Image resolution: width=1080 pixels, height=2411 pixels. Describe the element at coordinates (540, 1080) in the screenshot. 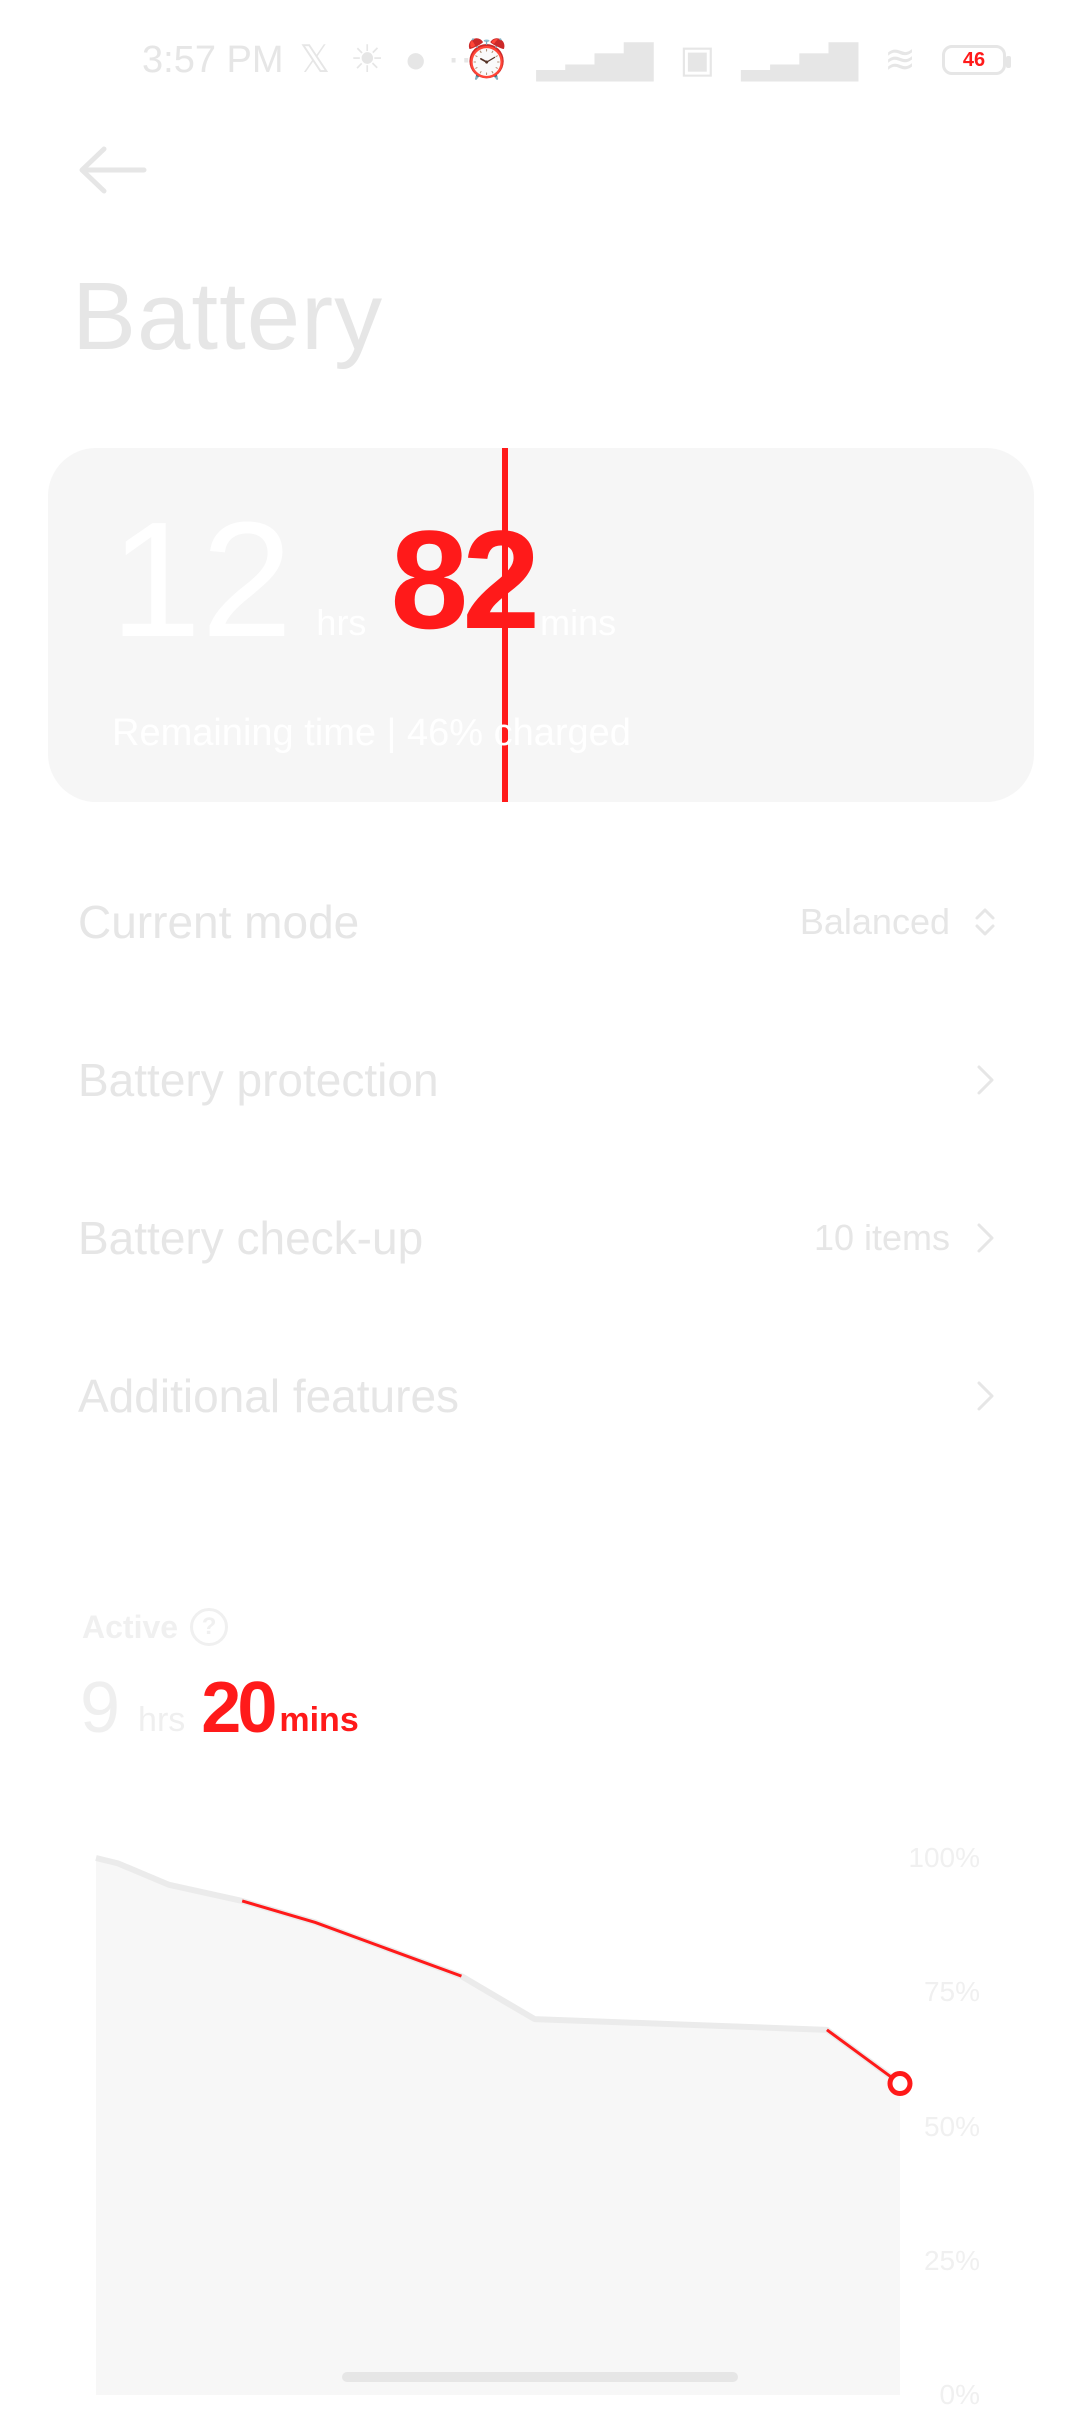

I see `battery-protection-row: Battery protection` at that location.